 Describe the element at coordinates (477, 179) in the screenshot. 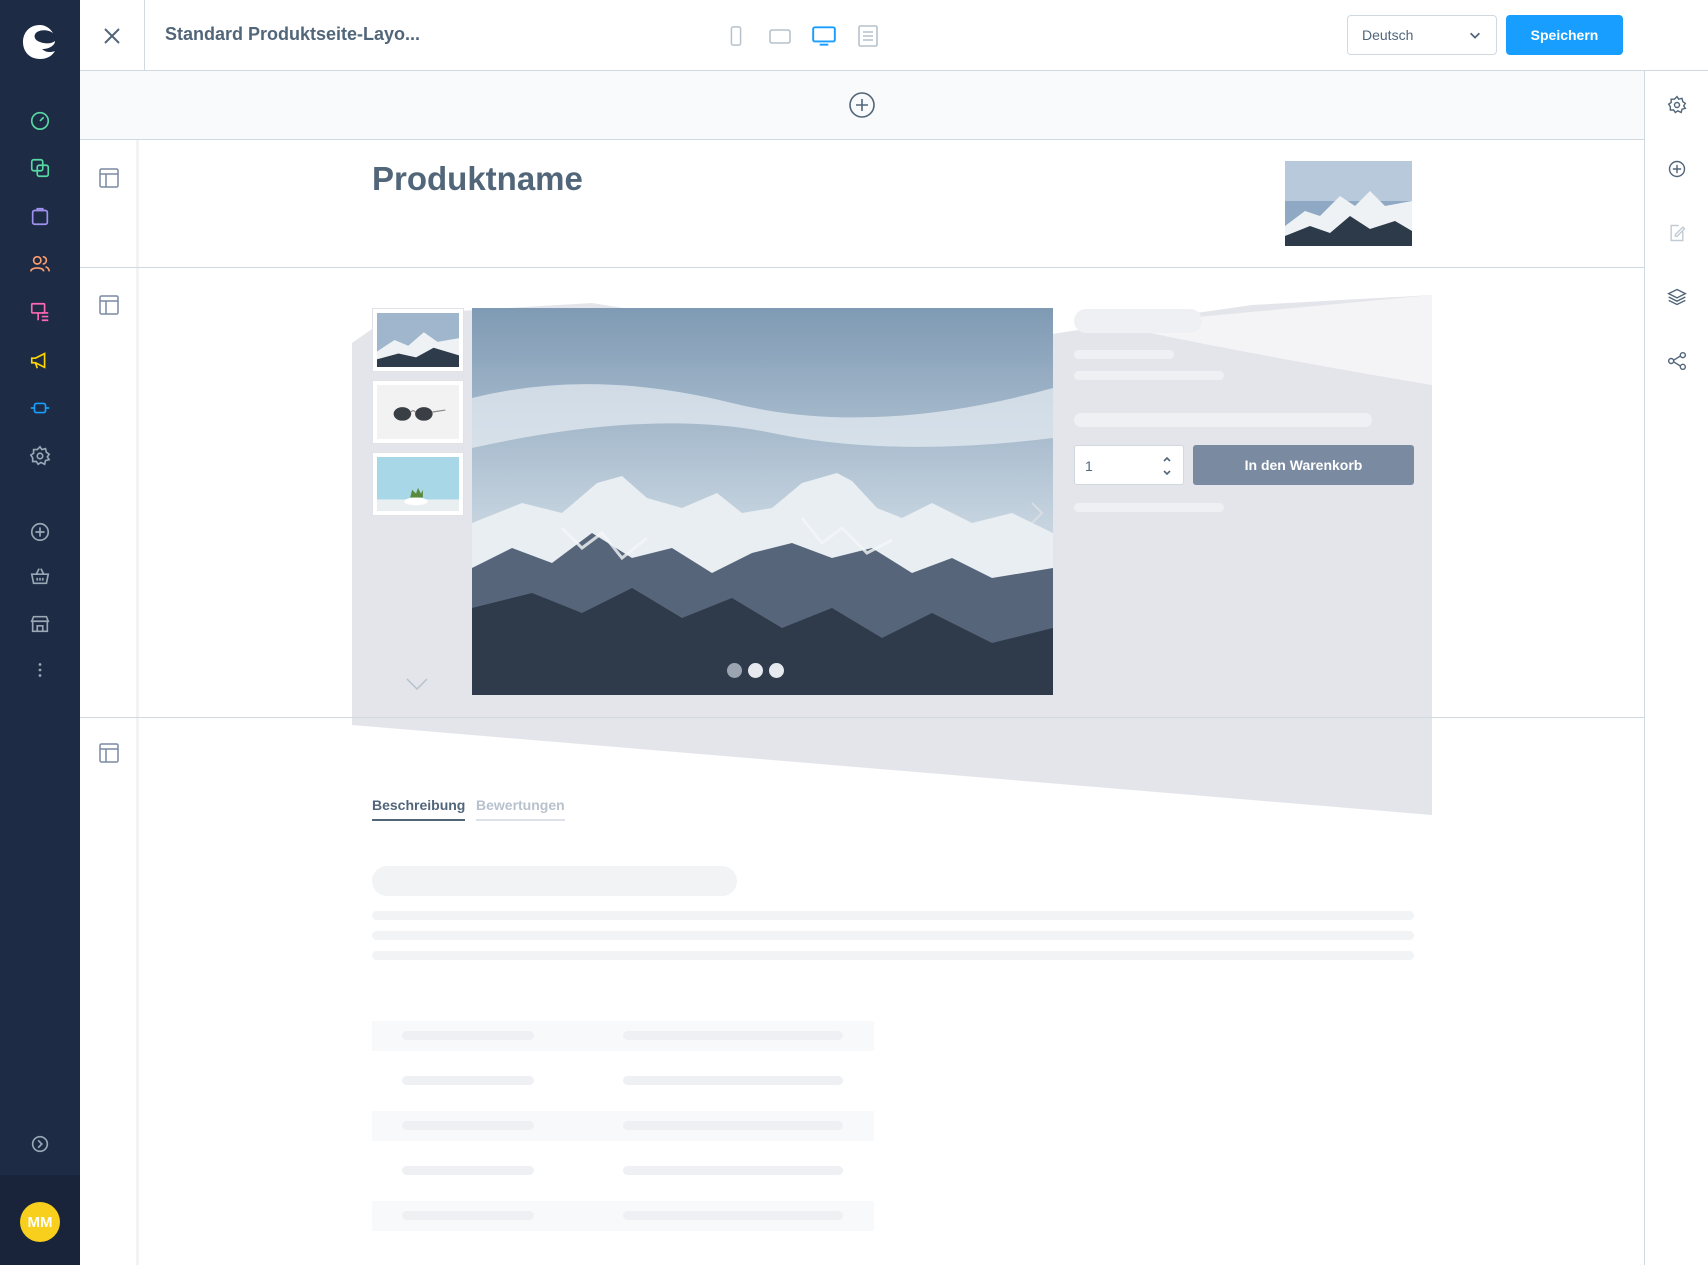

I see `product-name-heading: Produktname` at that location.